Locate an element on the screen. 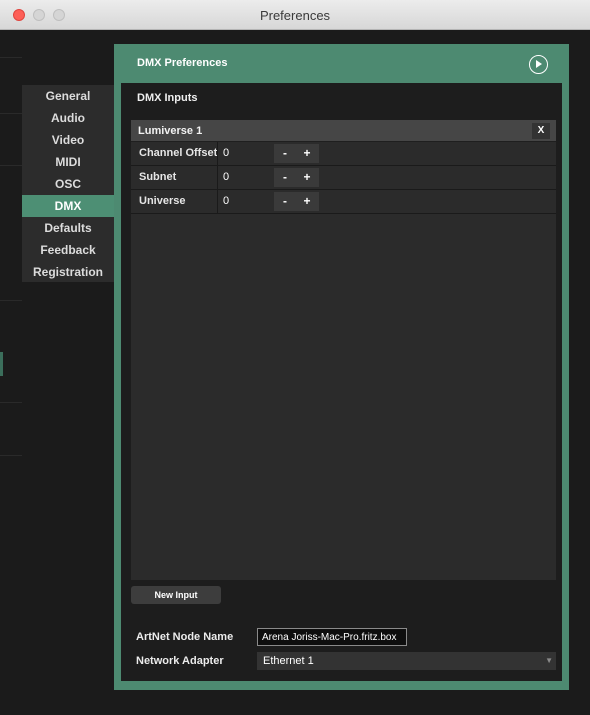  subnet-stepper: - + is located at coordinates (296, 177).